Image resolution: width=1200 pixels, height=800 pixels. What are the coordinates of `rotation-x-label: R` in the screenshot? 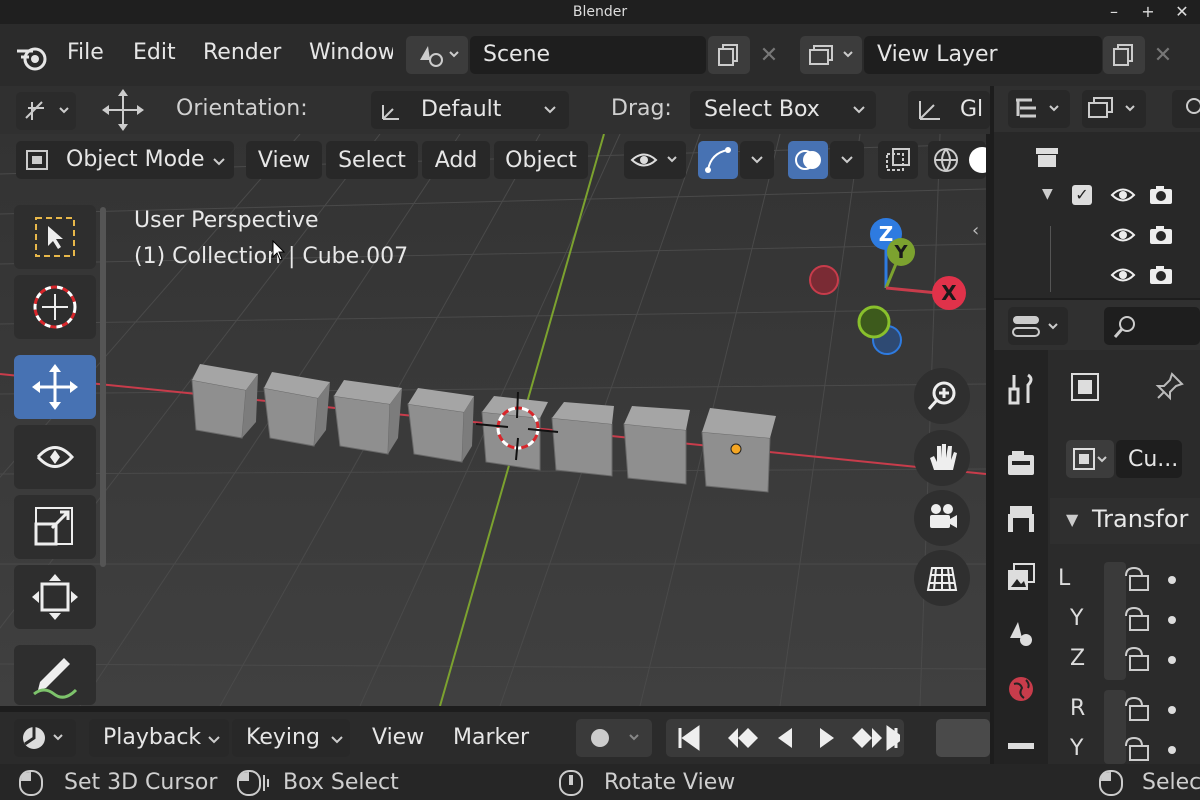 It's located at (1078, 708).